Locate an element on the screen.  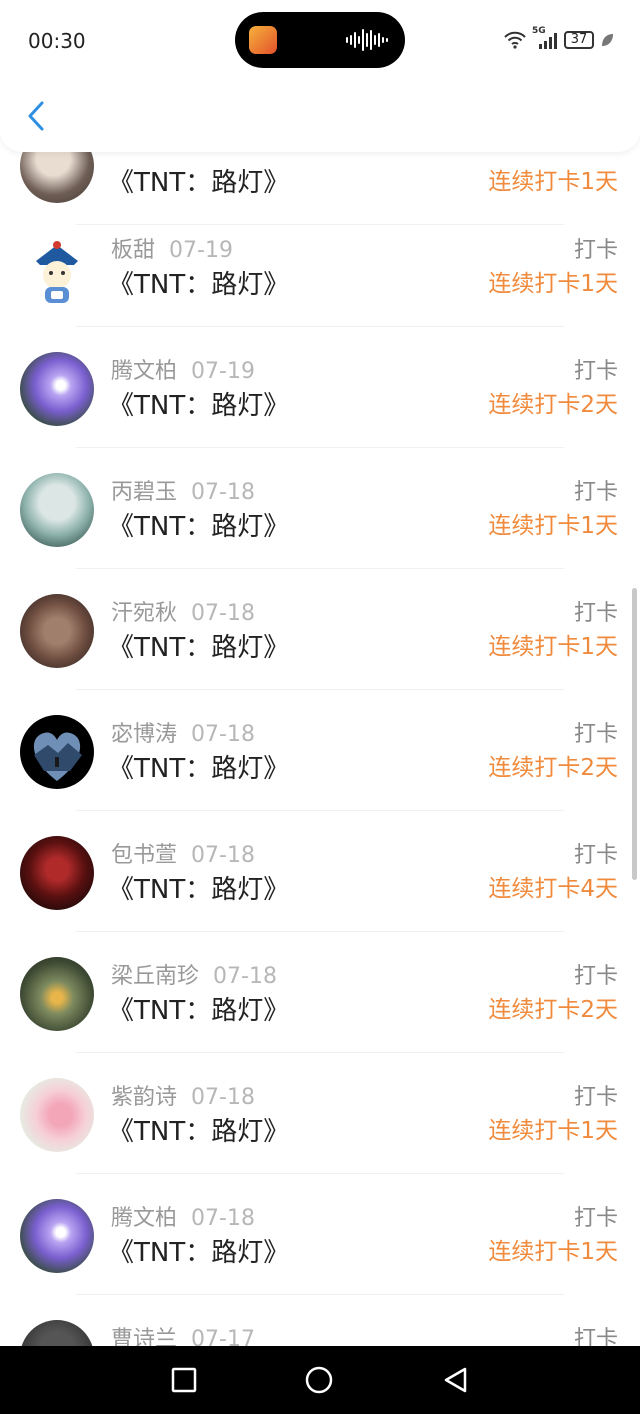
list-item: 丙碧玉 07-18 《TNT：路灯》 打卡 连续打卡1天 is located at coordinates (320, 508).